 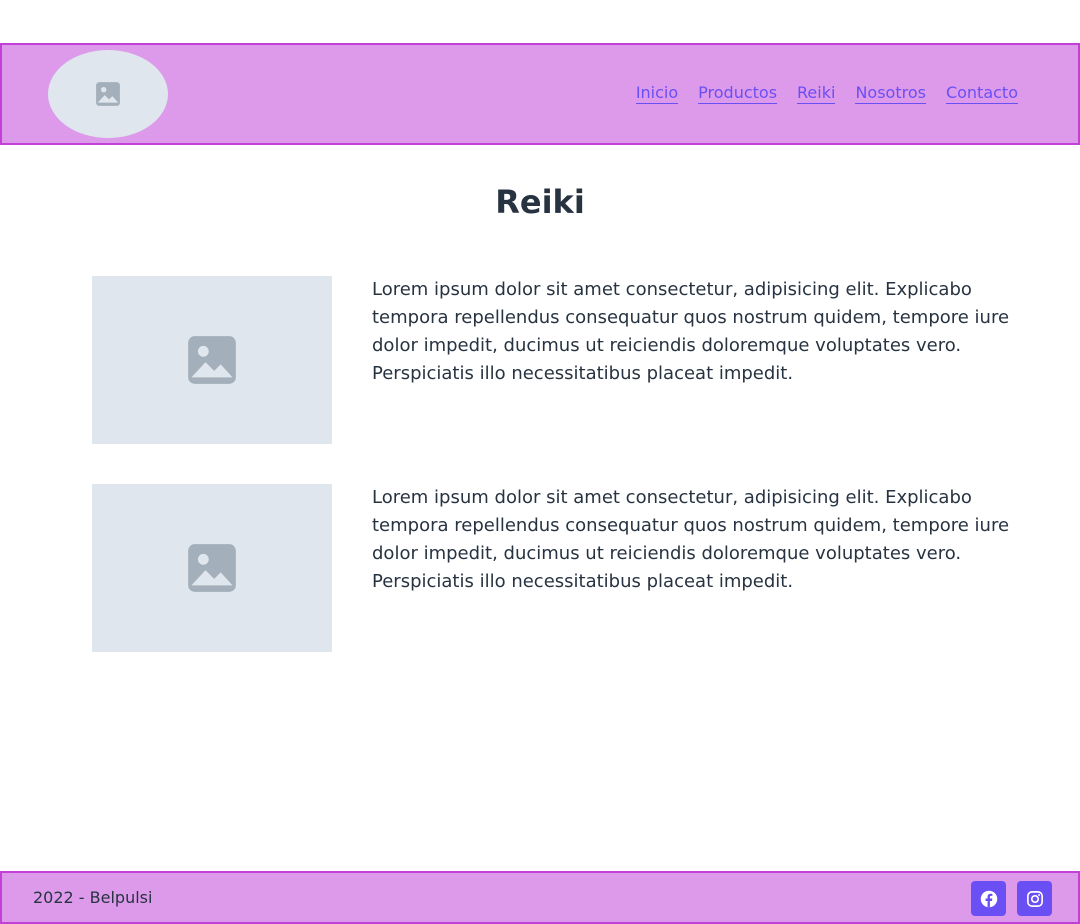 What do you see at coordinates (981, 94) in the screenshot?
I see `nav-link-contacto: Contacto` at bounding box center [981, 94].